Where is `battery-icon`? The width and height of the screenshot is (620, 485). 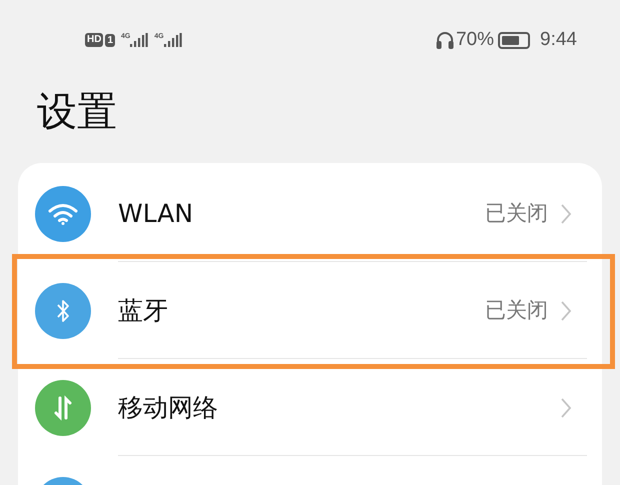 battery-icon is located at coordinates (514, 40).